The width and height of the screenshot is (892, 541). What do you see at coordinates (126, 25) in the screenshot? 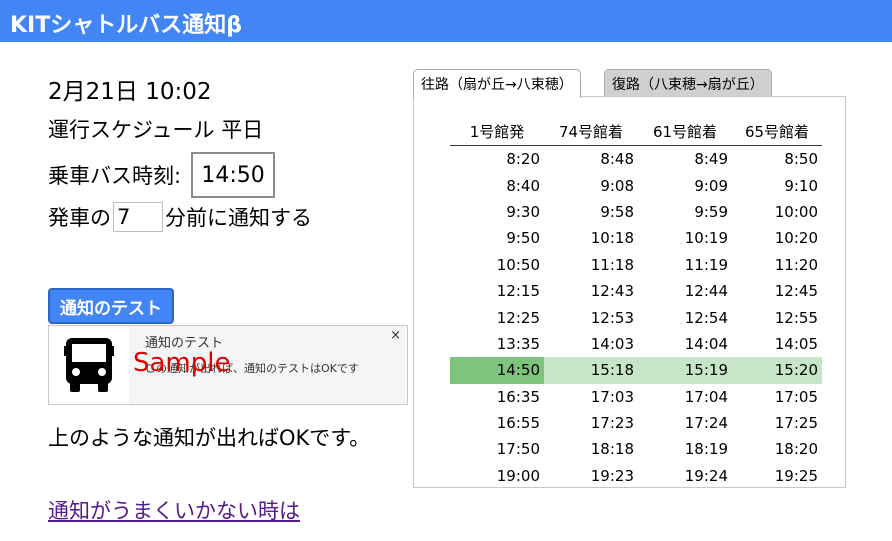
I see `app-title: KITシャトルバス通知β` at bounding box center [126, 25].